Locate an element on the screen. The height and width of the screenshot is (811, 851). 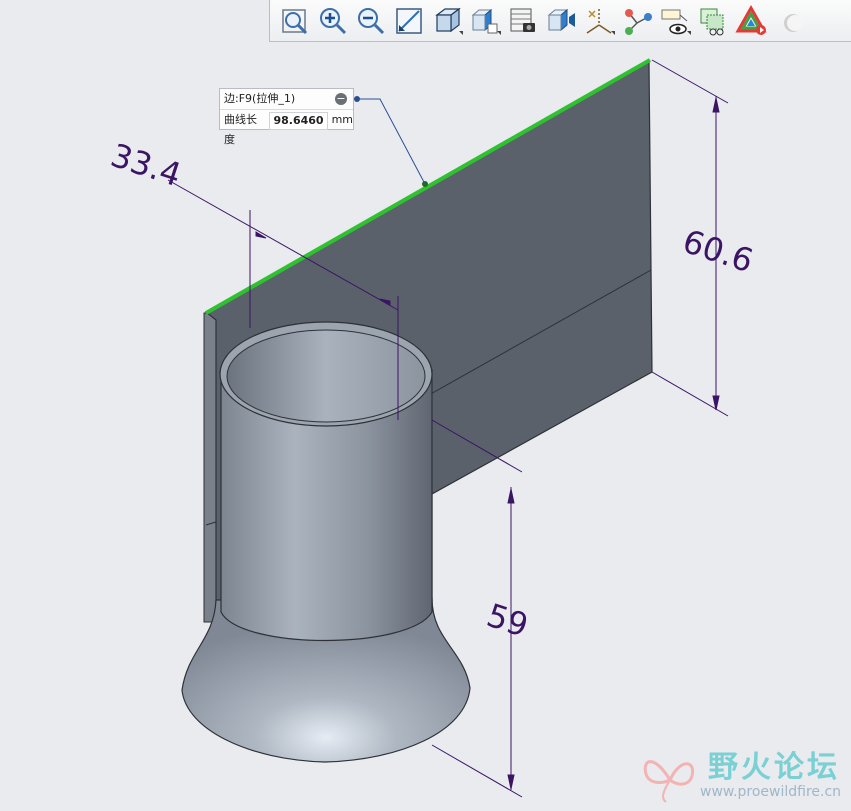
plate-side-face is located at coordinates (210, 467).